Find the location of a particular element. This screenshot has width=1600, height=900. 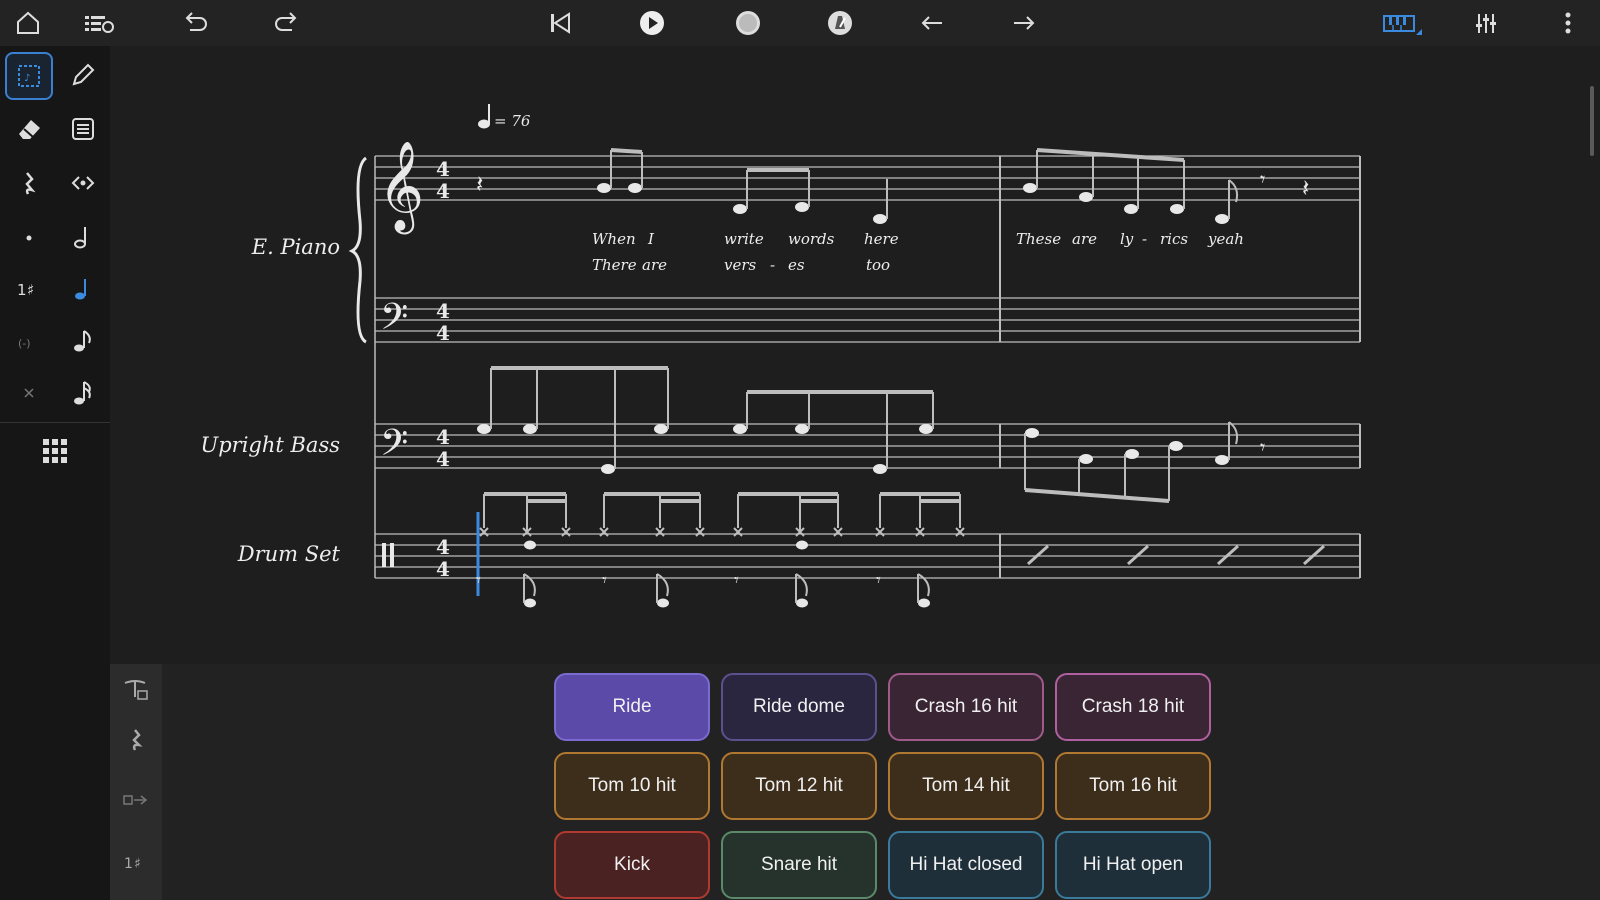

treble-clef: 𝄞 is located at coordinates (401, 188).